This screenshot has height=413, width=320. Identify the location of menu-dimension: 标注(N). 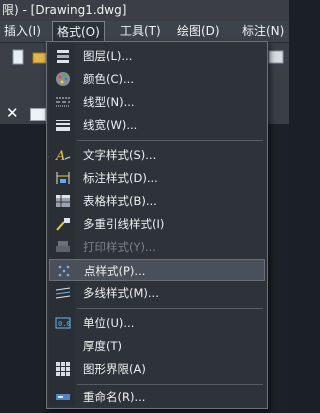
(263, 31).